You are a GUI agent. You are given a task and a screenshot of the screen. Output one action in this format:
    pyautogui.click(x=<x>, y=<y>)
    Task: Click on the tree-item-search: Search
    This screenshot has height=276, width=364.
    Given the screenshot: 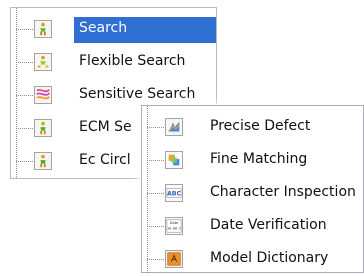 What is the action you would take?
    pyautogui.click(x=113, y=29)
    